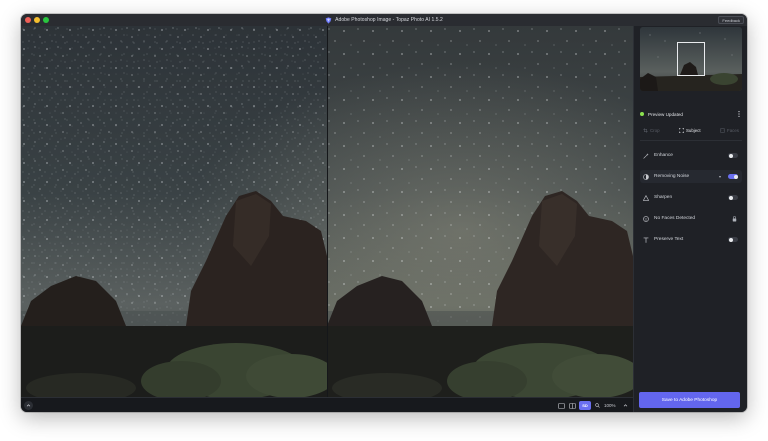  I want to click on divider, so click(691, 140).